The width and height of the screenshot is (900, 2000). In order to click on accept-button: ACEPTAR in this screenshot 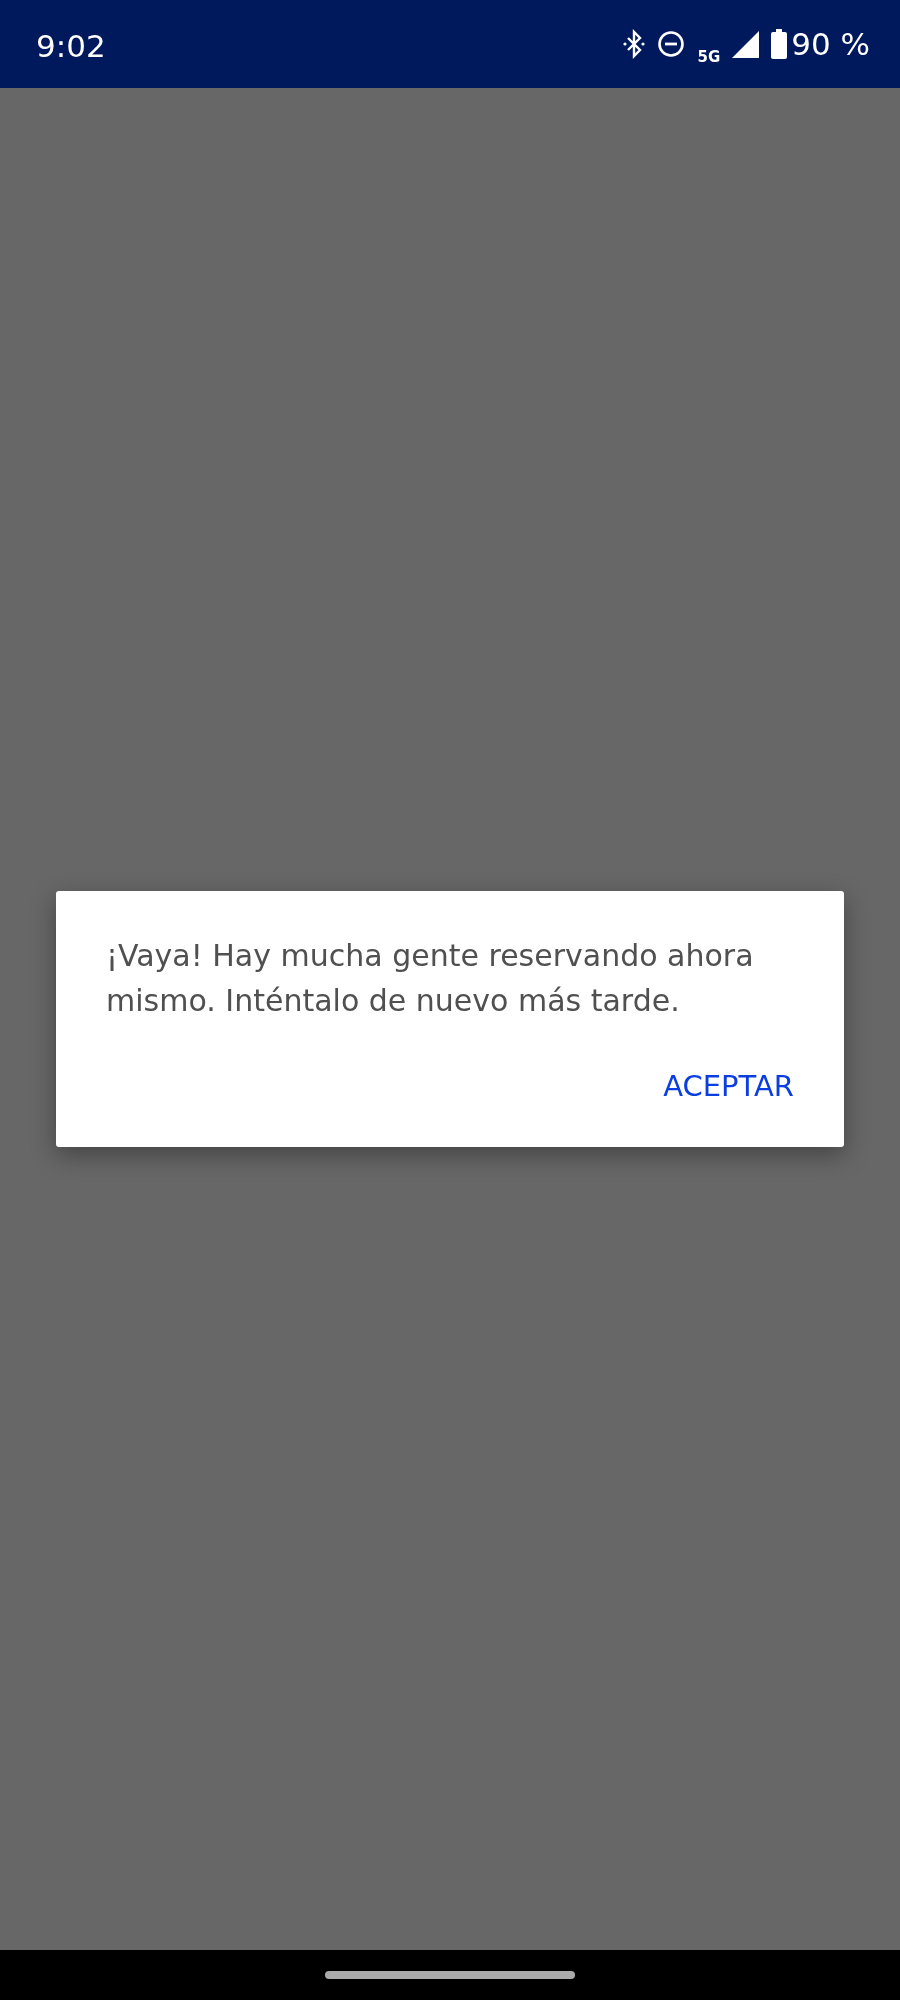, I will do `click(728, 1086)`.